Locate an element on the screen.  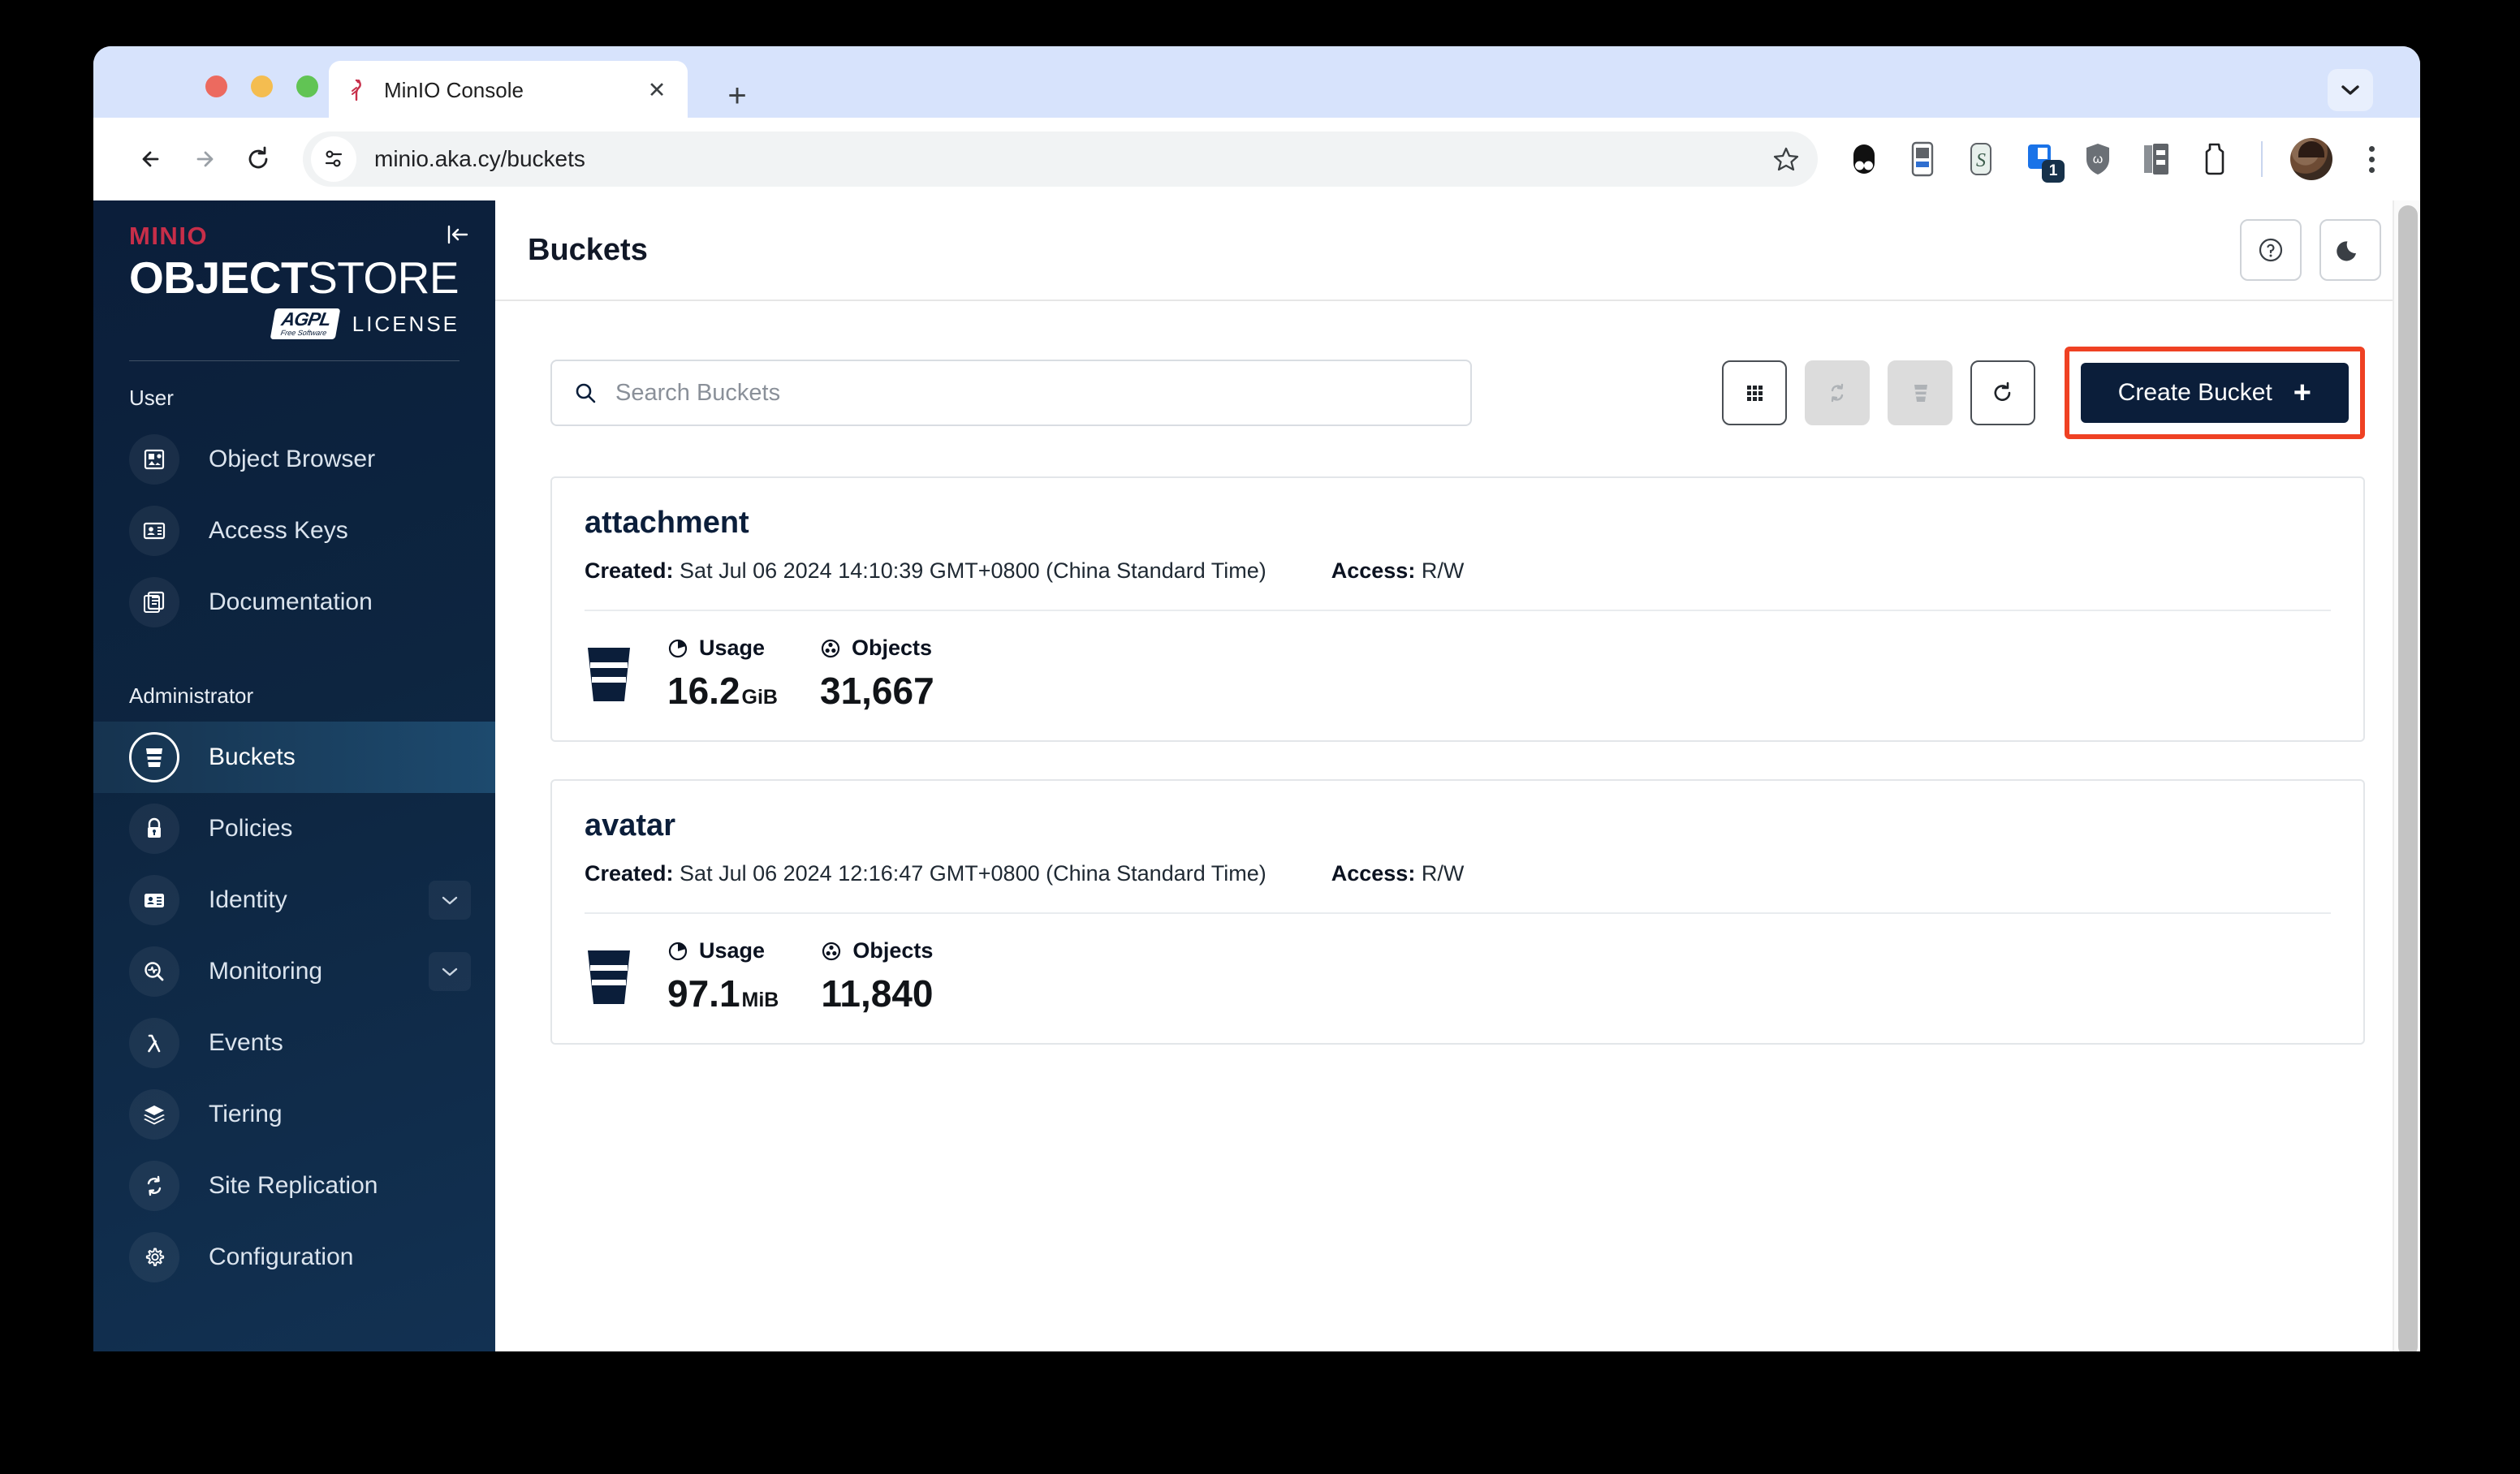
sidebar-item-label: Access Keys is located at coordinates (278, 531).